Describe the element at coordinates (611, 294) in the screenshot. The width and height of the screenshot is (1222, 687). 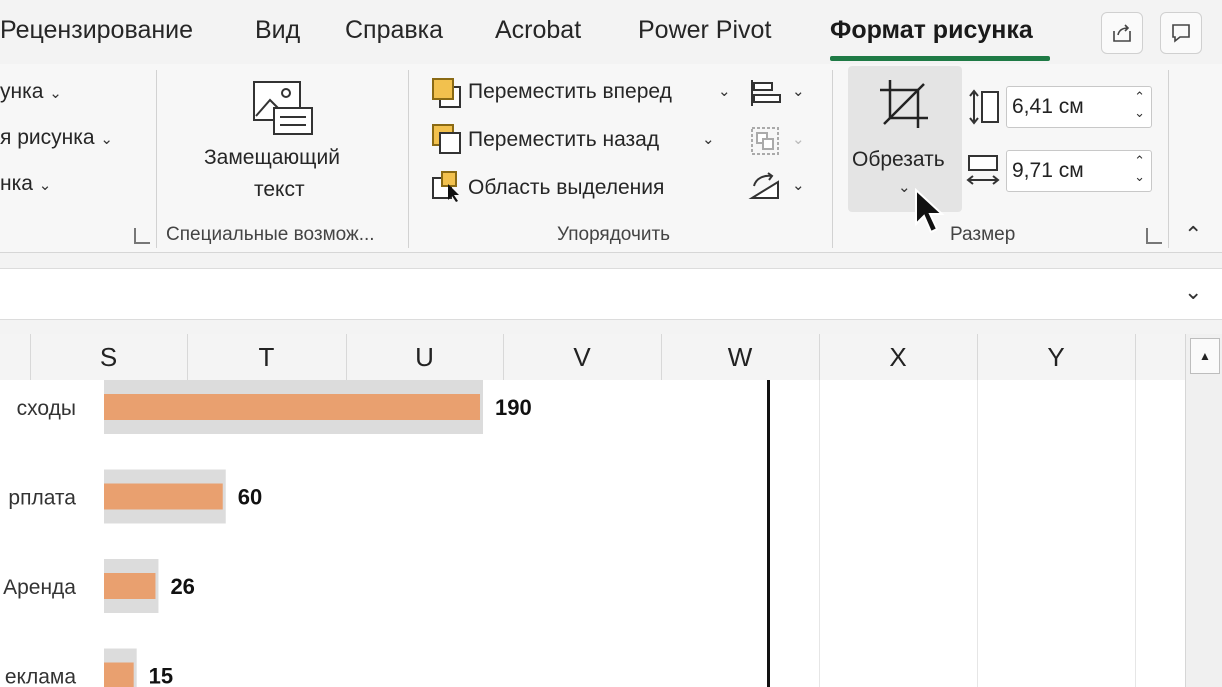
I see `formula-bar: ⌄` at that location.